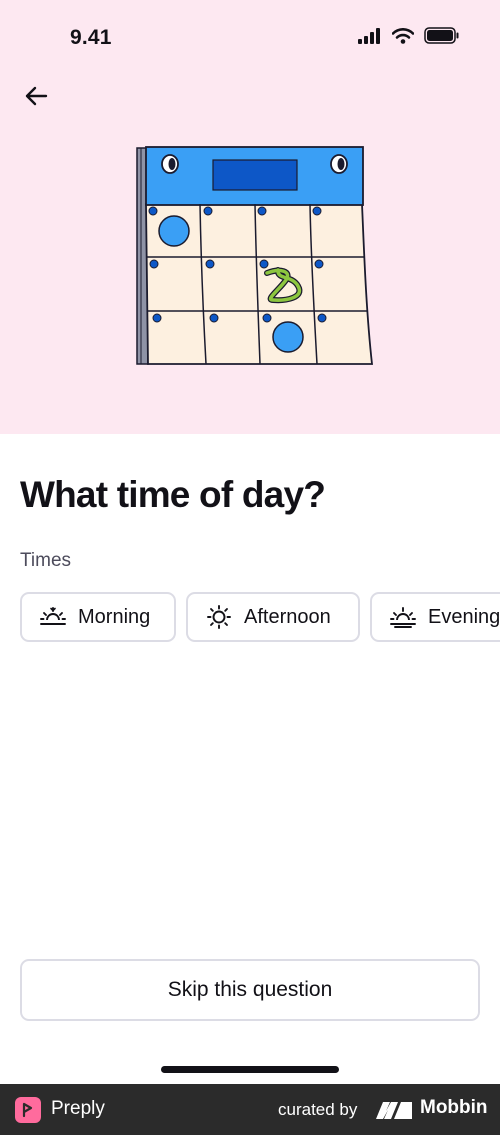 Image resolution: width=500 pixels, height=1135 pixels. I want to click on signal-icon, so click(370, 38).